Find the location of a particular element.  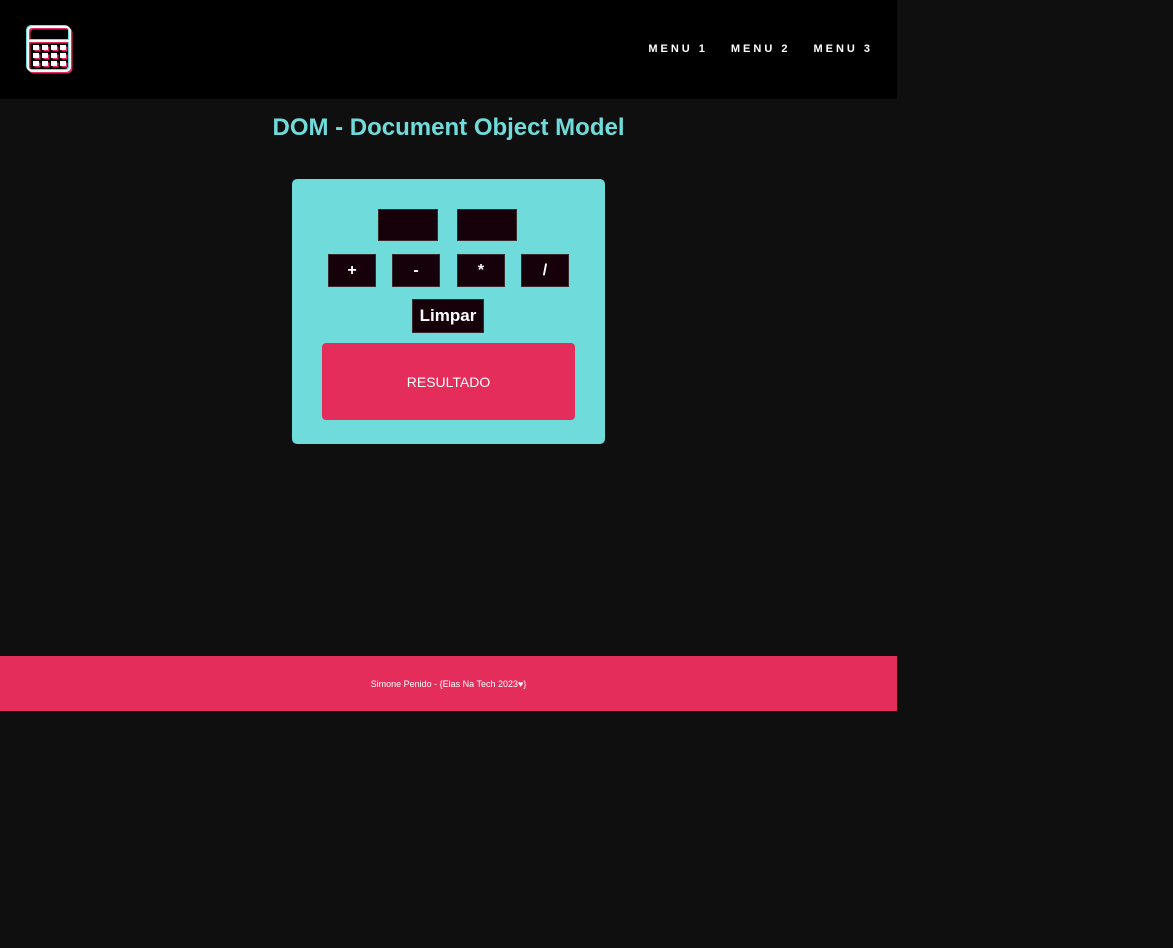

nav-item-menu-3: MENU 3 is located at coordinates (843, 49).